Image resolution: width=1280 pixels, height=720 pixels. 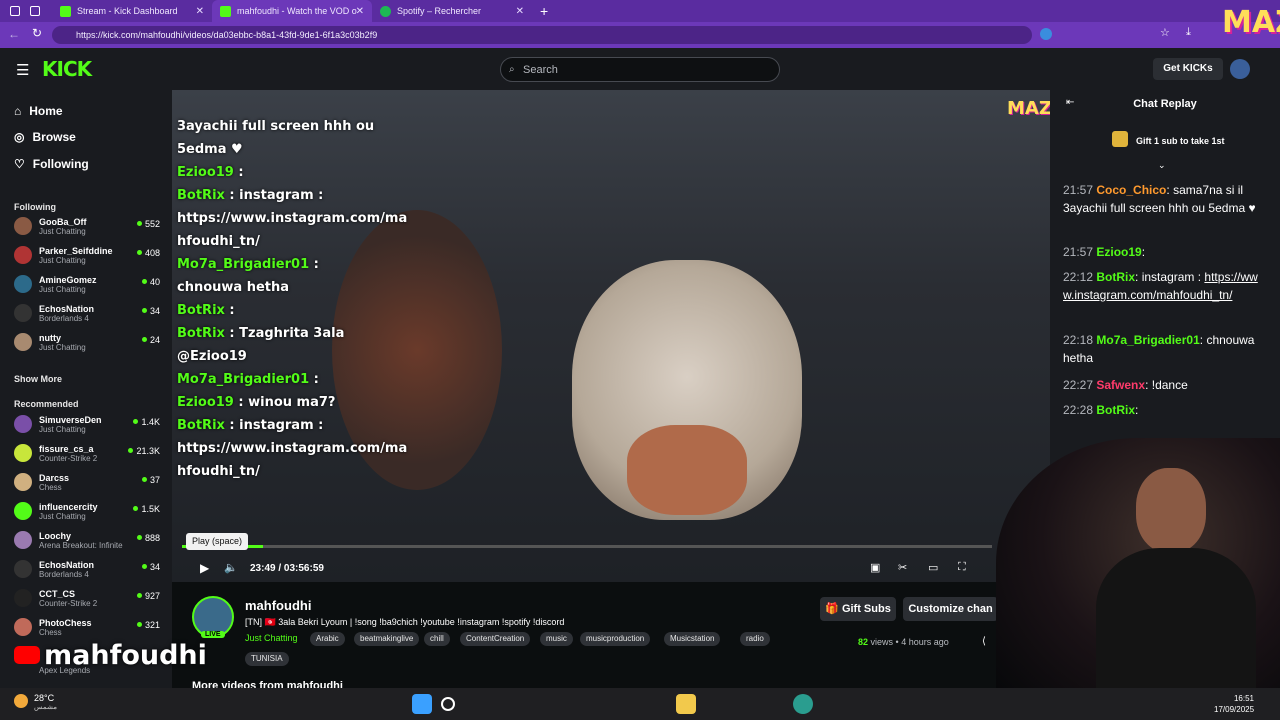 What do you see at coordinates (67, 69) in the screenshot?
I see `kick-logo: KICK` at bounding box center [67, 69].